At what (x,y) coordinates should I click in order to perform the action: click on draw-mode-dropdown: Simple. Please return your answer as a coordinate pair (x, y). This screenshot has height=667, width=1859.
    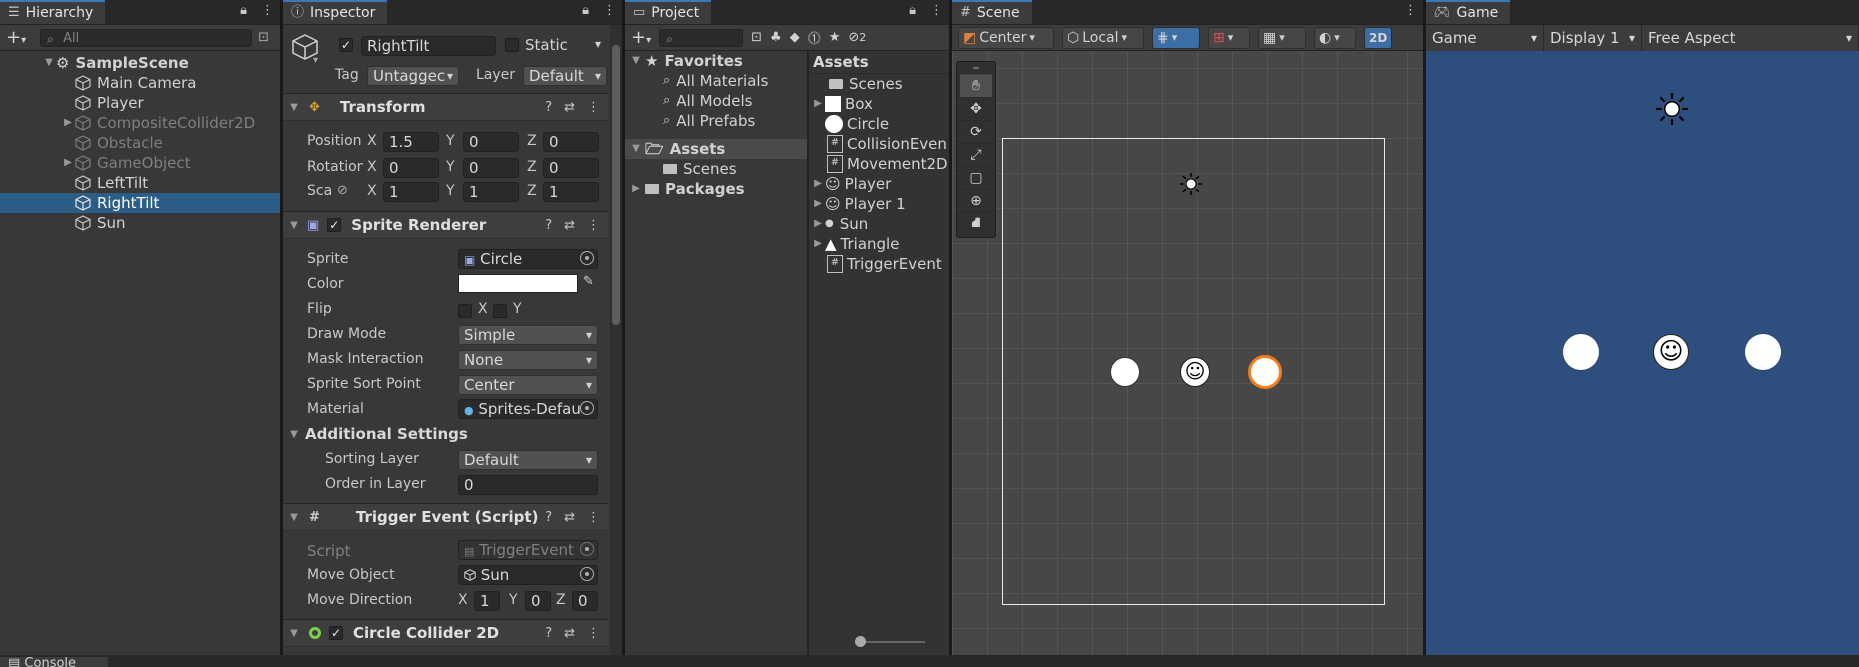
    Looking at the image, I should click on (528, 335).